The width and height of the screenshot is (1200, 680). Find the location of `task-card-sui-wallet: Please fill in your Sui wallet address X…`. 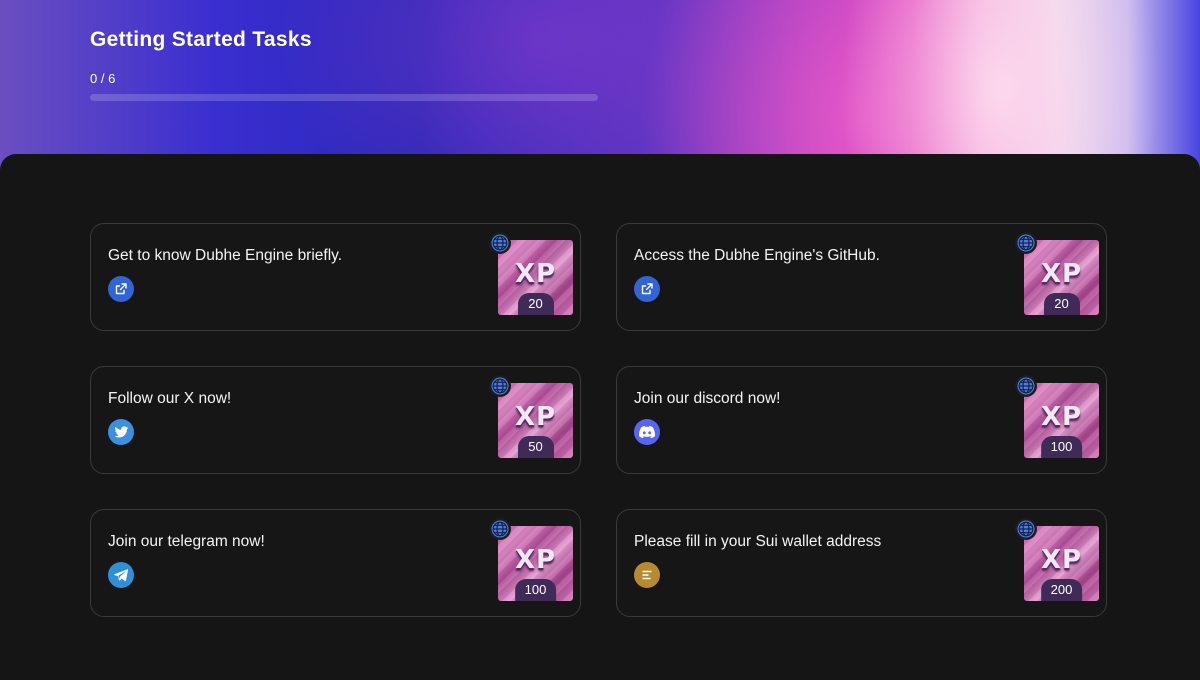

task-card-sui-wallet: Please fill in your Sui wallet address X… is located at coordinates (861, 563).